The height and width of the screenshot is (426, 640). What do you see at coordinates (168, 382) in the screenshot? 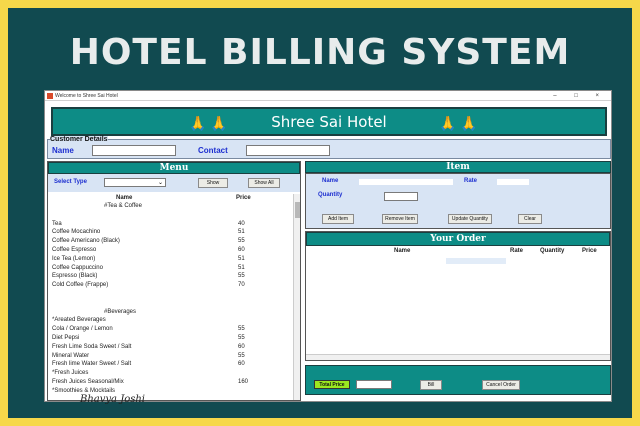
I see `menu-row: Fresh Juices Seasonal/Mix 160` at bounding box center [168, 382].